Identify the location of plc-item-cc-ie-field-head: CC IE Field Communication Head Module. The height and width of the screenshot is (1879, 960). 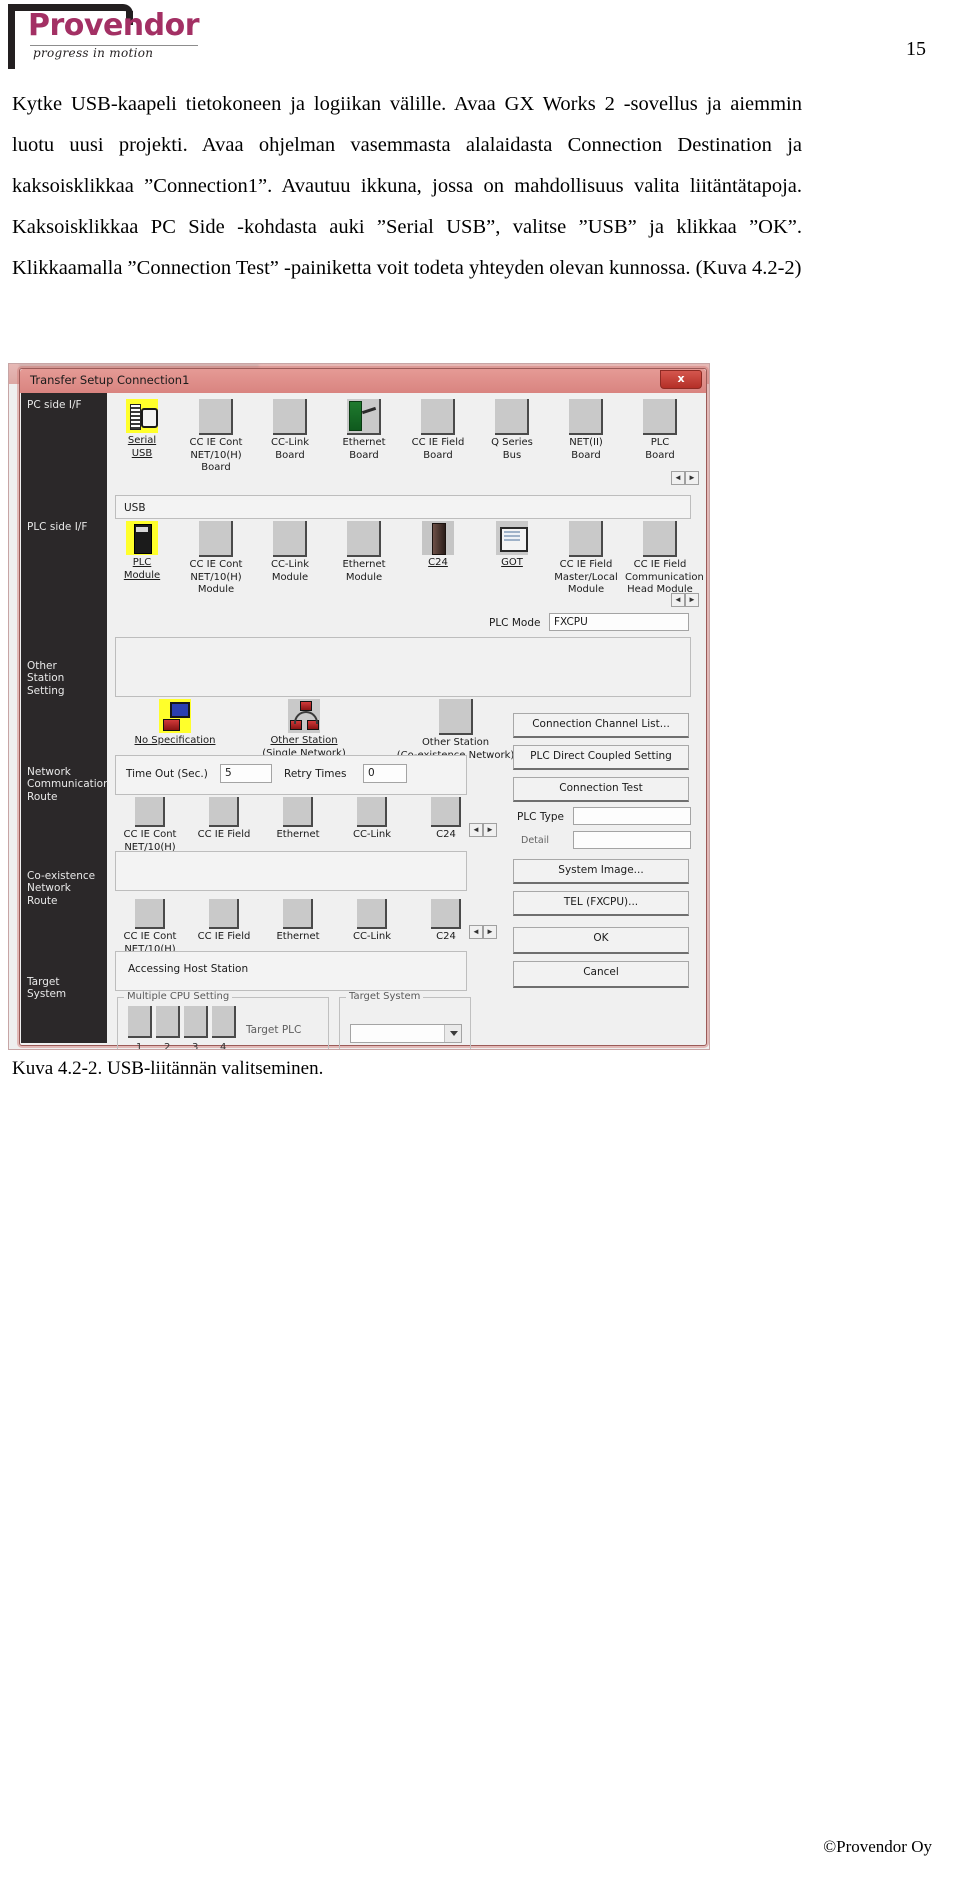
(664, 559).